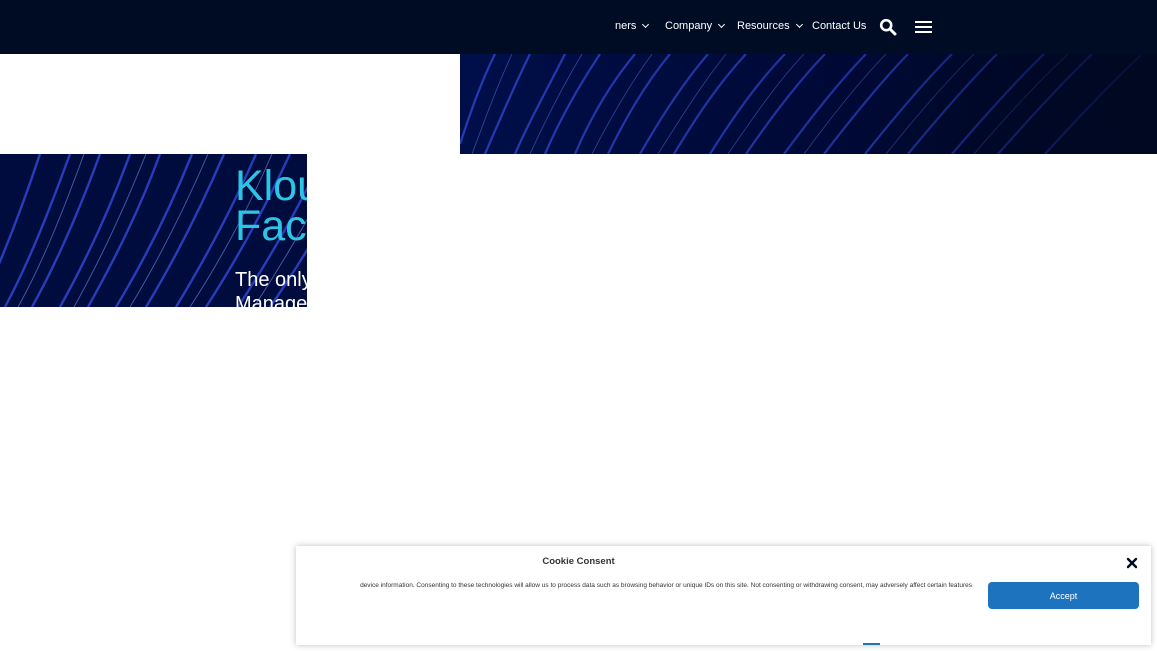  I want to click on hero-subtitle: The only Manage, so click(271, 288).